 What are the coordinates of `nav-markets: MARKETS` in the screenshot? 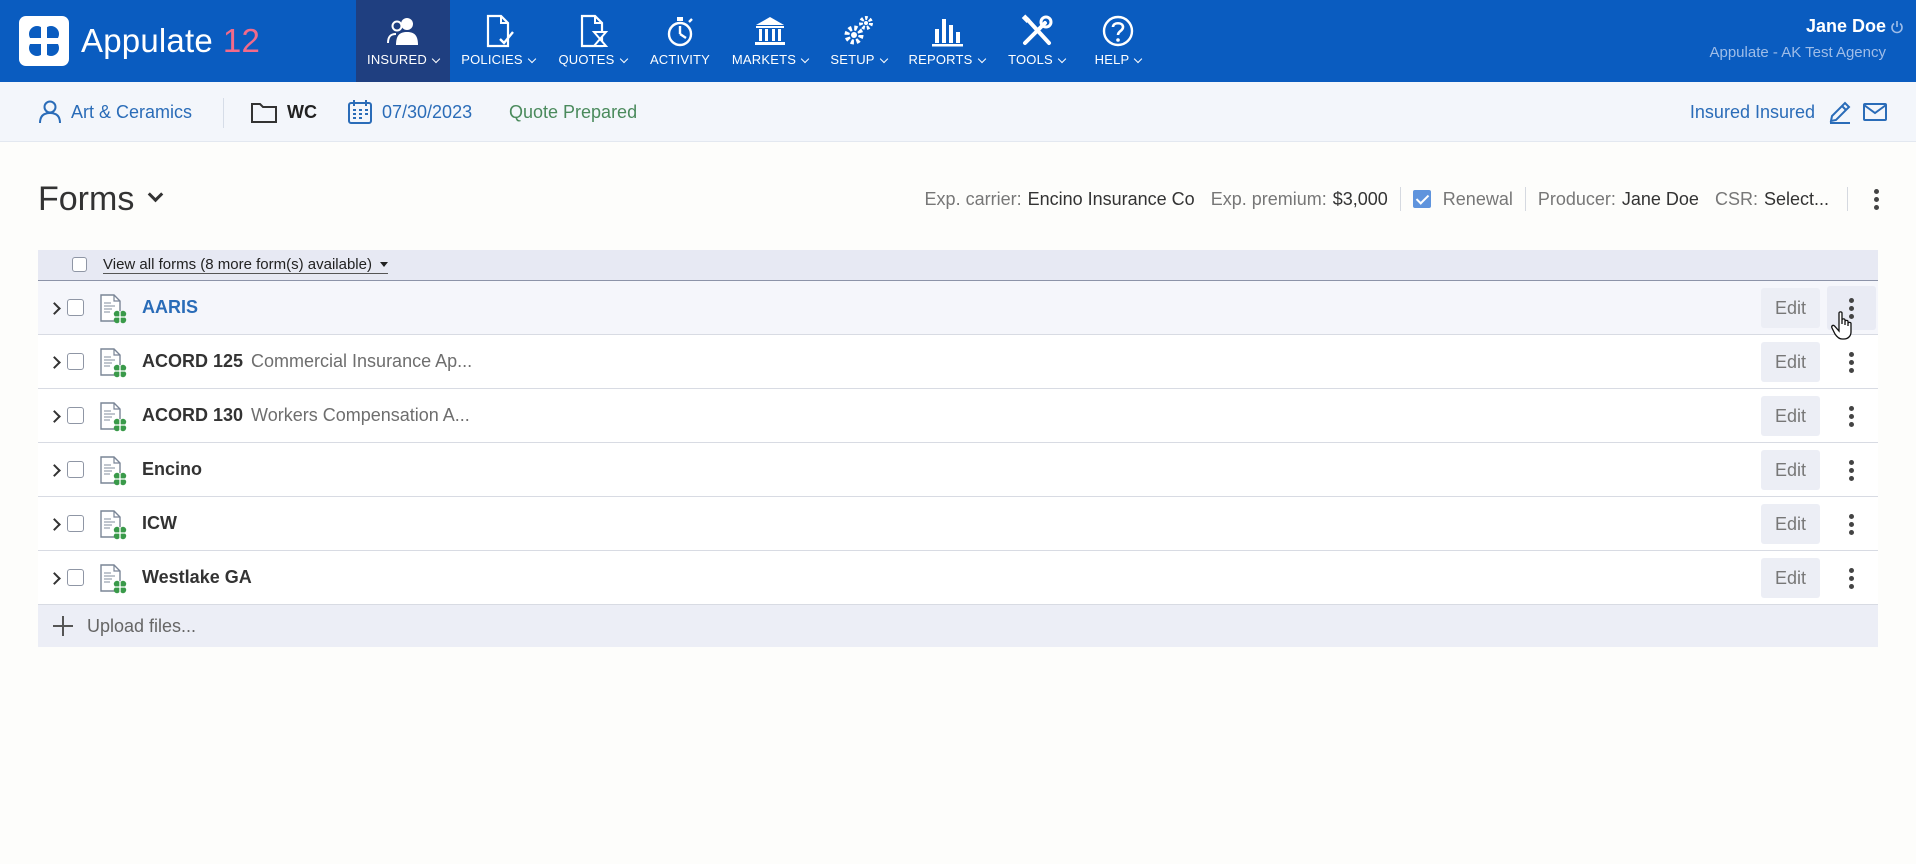 It's located at (770, 41).